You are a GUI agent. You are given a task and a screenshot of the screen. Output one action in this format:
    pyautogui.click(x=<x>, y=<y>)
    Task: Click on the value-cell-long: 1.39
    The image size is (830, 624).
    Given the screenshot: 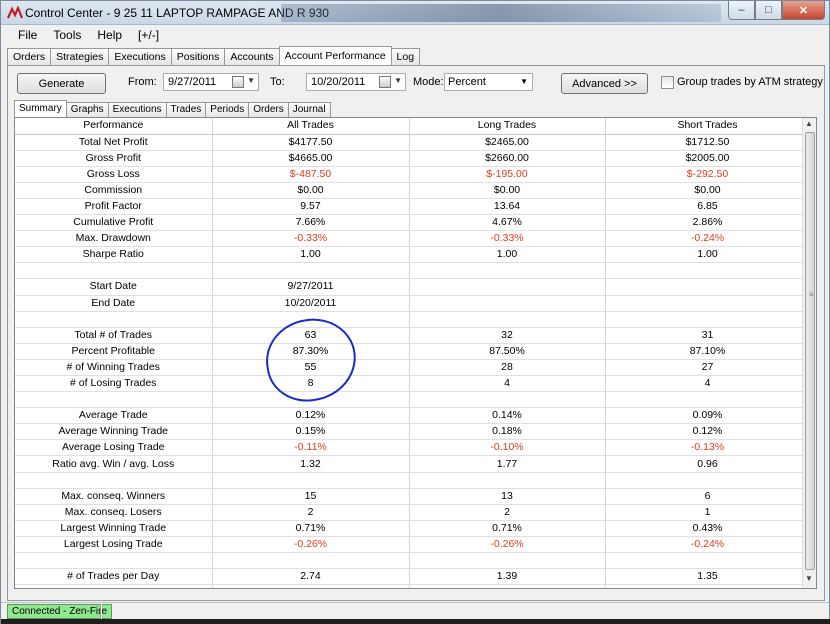 What is the action you would take?
    pyautogui.click(x=507, y=577)
    